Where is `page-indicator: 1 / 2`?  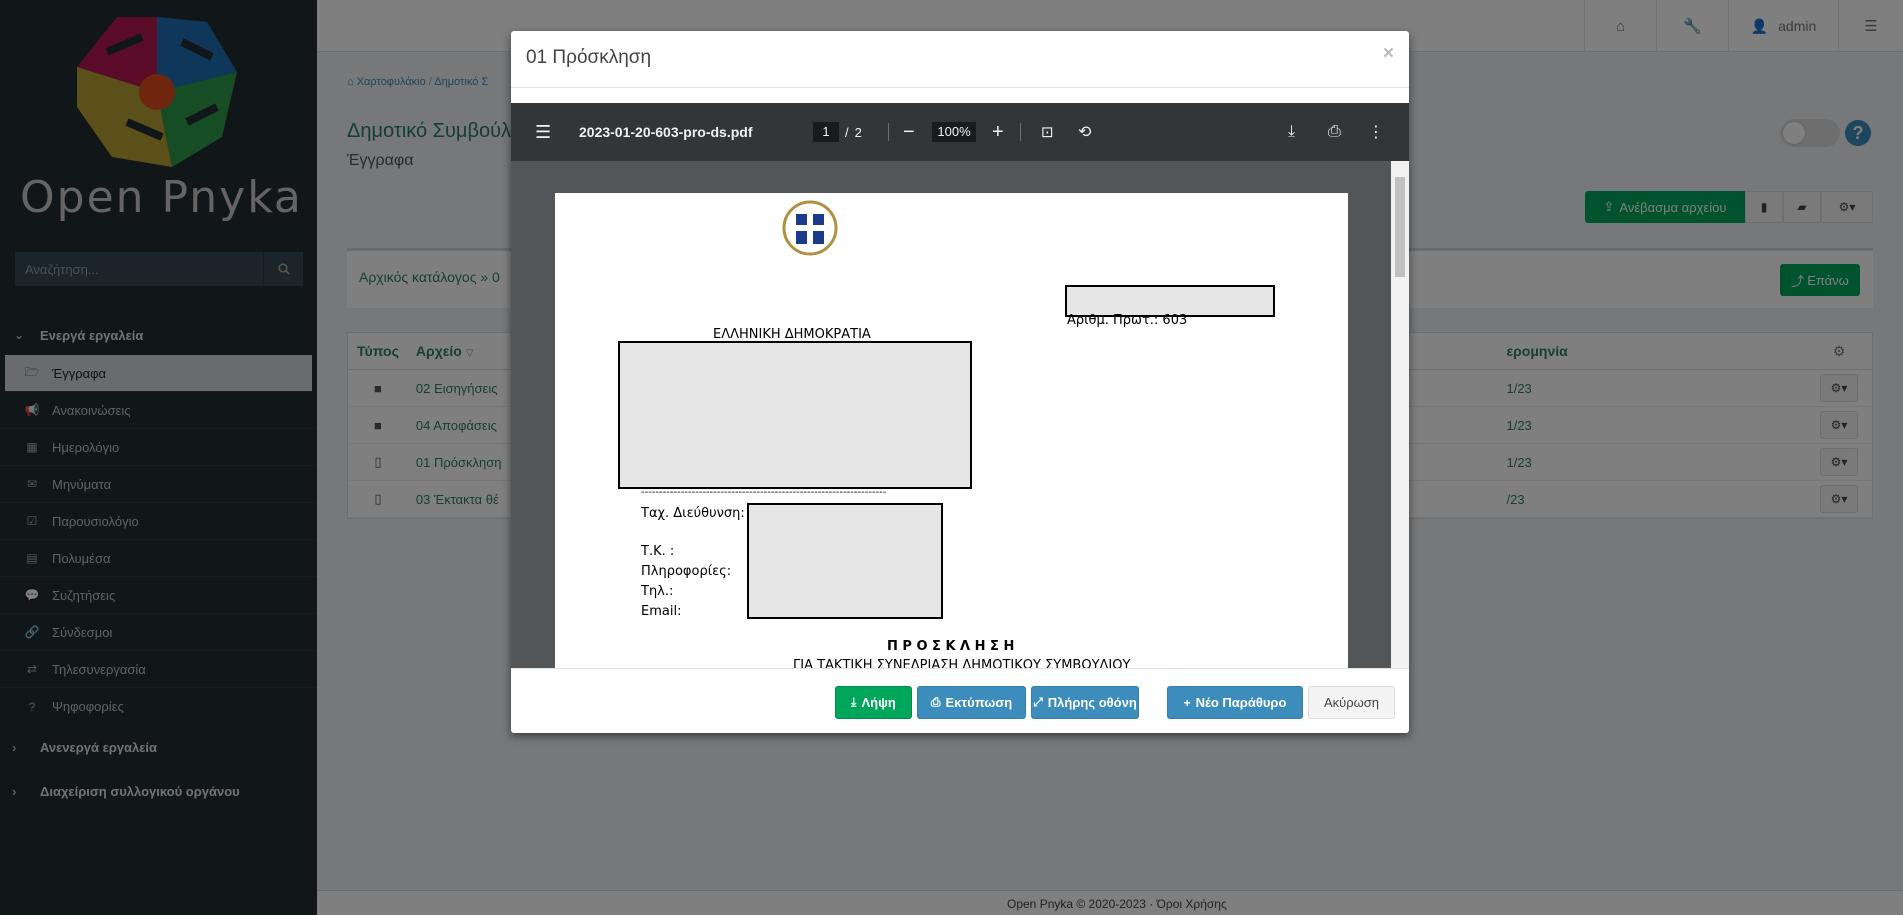
page-indicator: 1 / 2 is located at coordinates (837, 132).